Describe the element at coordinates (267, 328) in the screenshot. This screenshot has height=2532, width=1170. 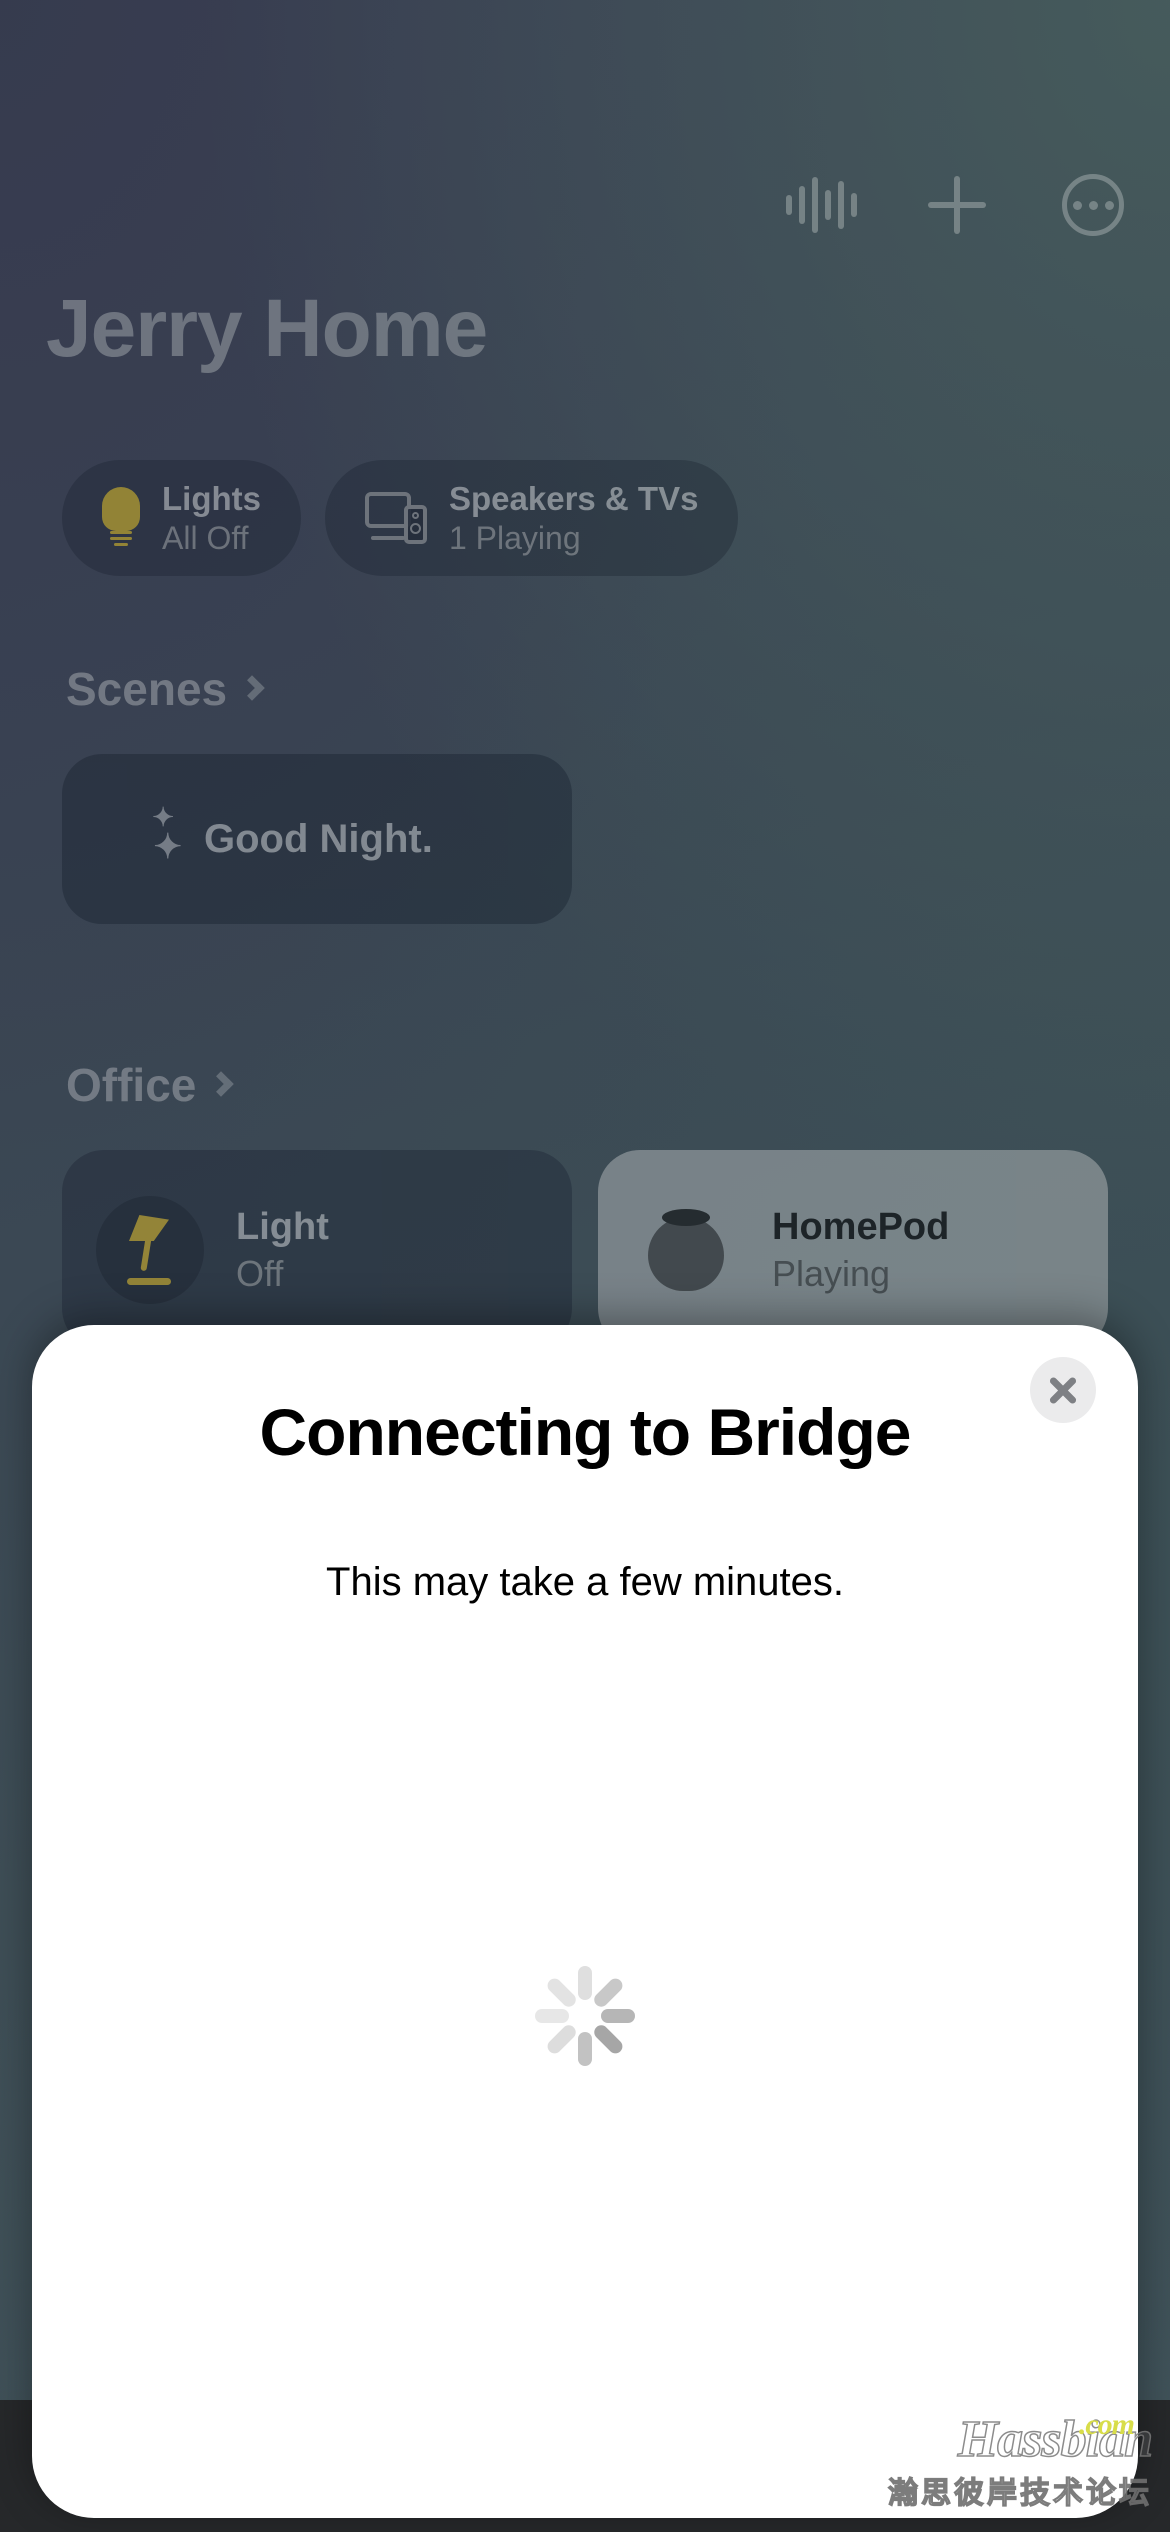
I see `page-title: Jerry Home` at that location.